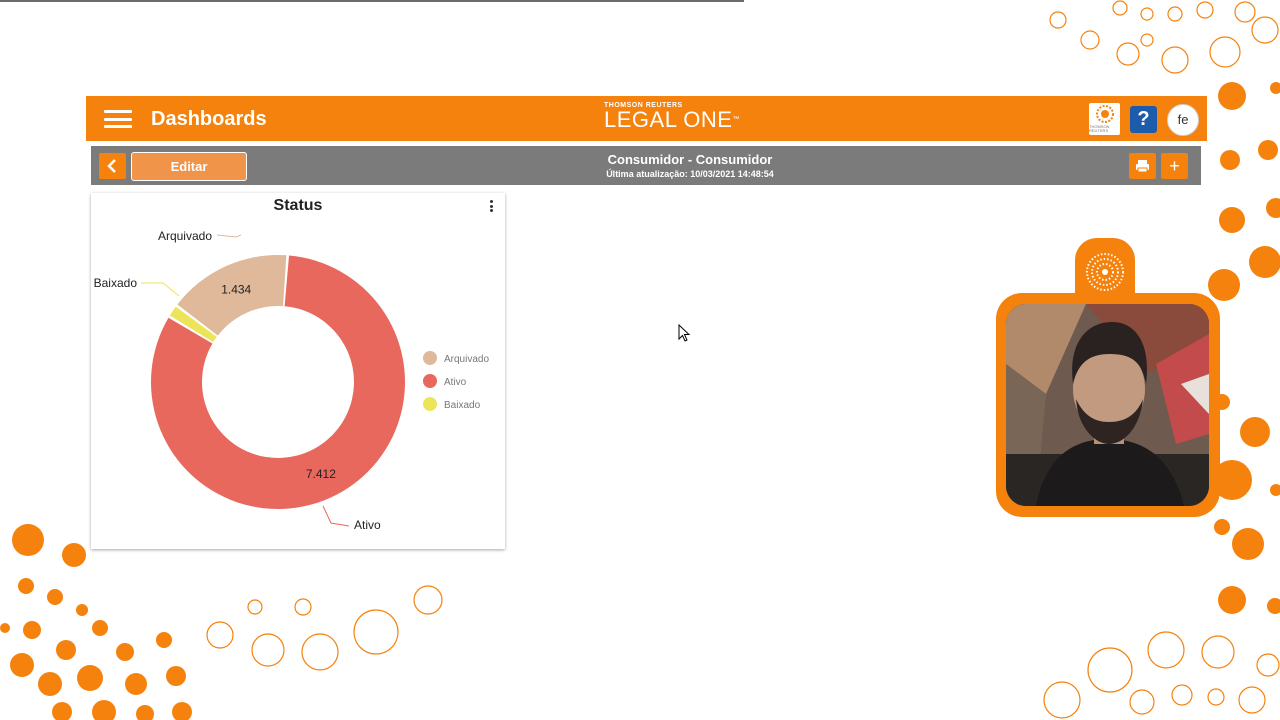  Describe the element at coordinates (321, 474) in the screenshot. I see `data-label-ativo: 7.412` at that location.